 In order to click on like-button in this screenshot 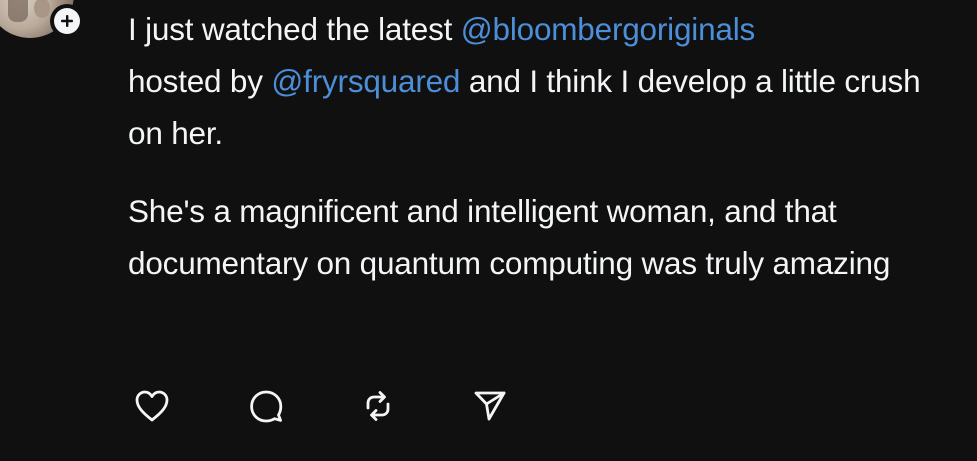, I will do `click(152, 406)`.